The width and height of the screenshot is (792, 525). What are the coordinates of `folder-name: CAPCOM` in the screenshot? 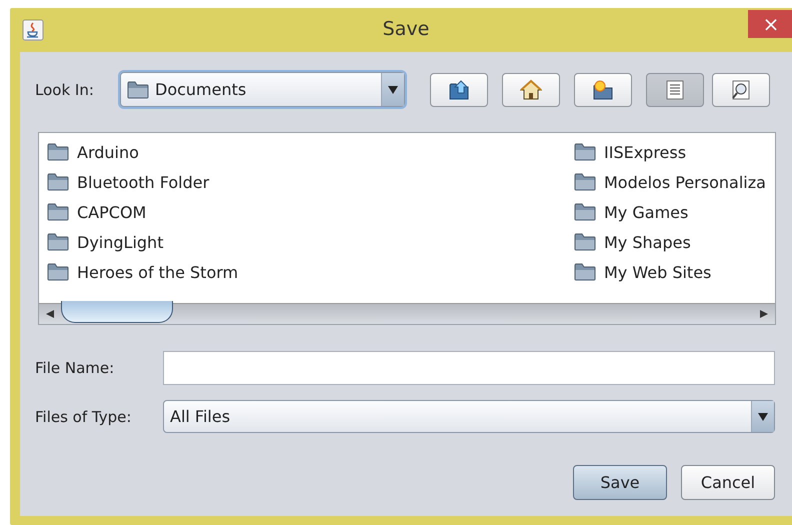 It's located at (111, 212).